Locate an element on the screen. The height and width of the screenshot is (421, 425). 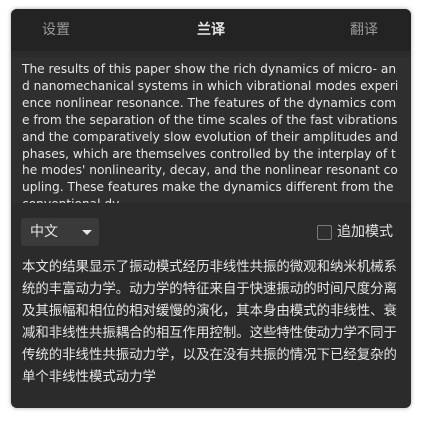
tab-bar: 设置 兰译 翻译 is located at coordinates (211, 30).